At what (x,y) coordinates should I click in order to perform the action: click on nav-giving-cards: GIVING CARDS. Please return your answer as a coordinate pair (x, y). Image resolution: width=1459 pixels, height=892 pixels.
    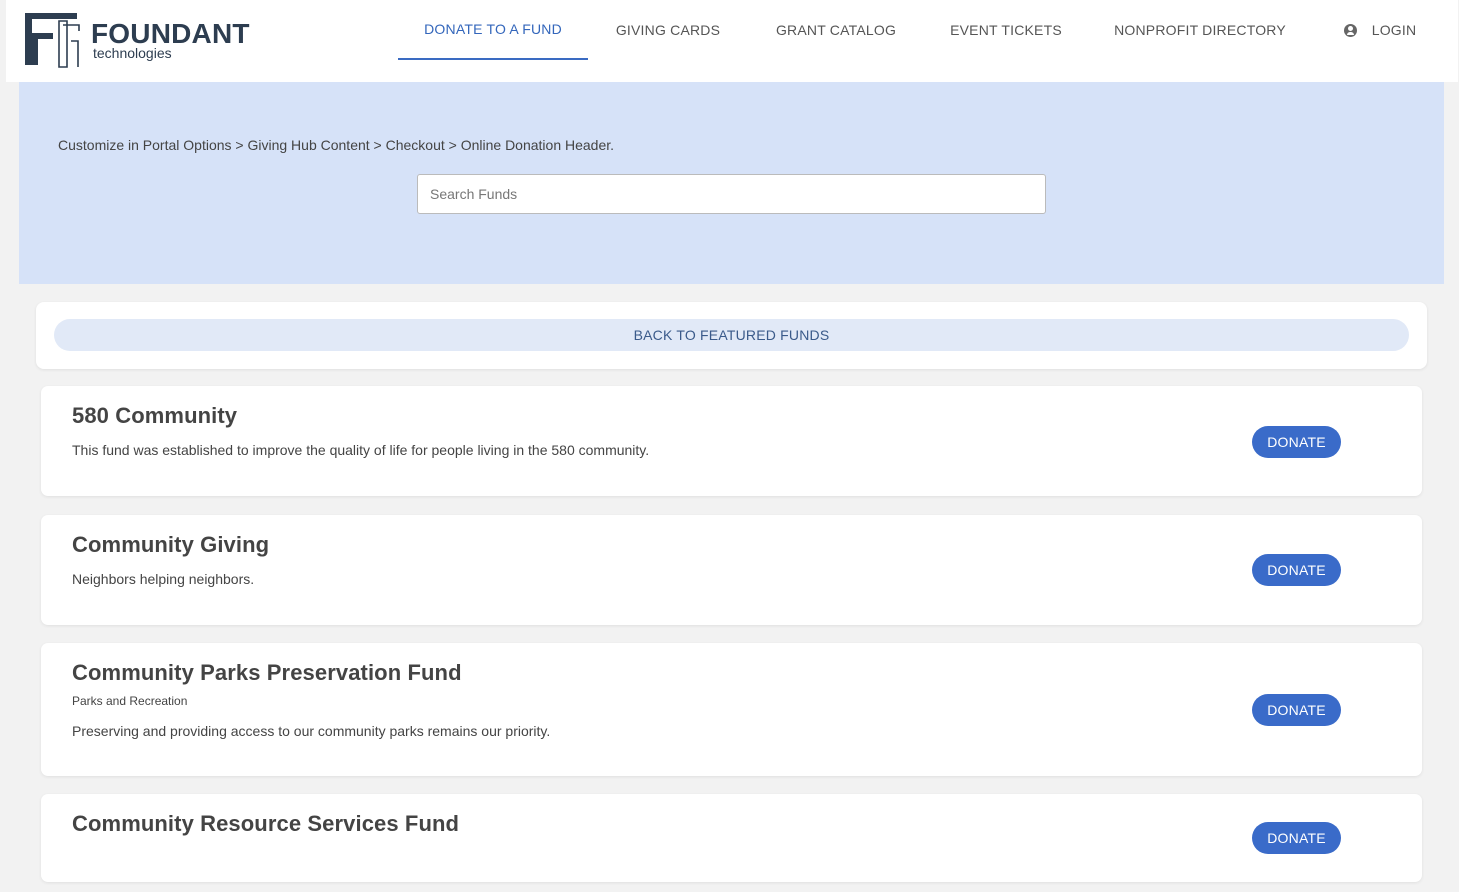
    Looking at the image, I should click on (668, 30).